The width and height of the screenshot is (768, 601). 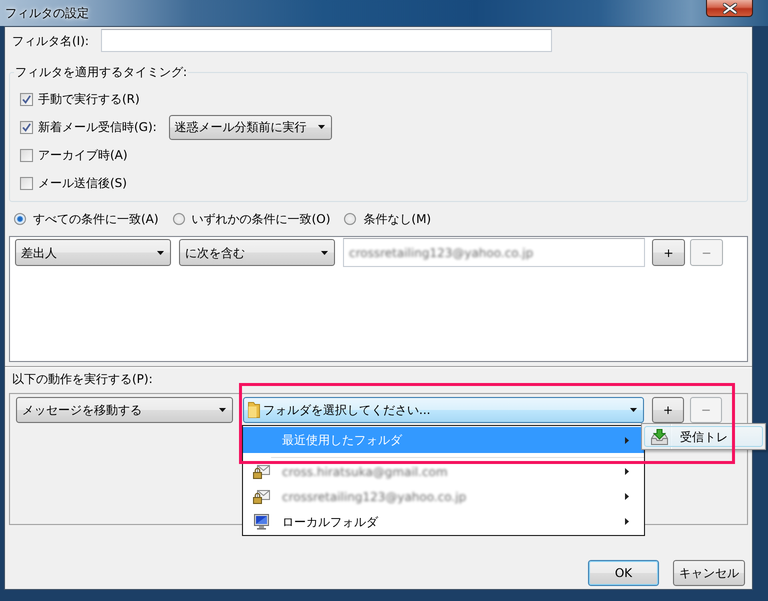 What do you see at coordinates (261, 219) in the screenshot?
I see `radio-label: いずれかの条件に一致(O)` at bounding box center [261, 219].